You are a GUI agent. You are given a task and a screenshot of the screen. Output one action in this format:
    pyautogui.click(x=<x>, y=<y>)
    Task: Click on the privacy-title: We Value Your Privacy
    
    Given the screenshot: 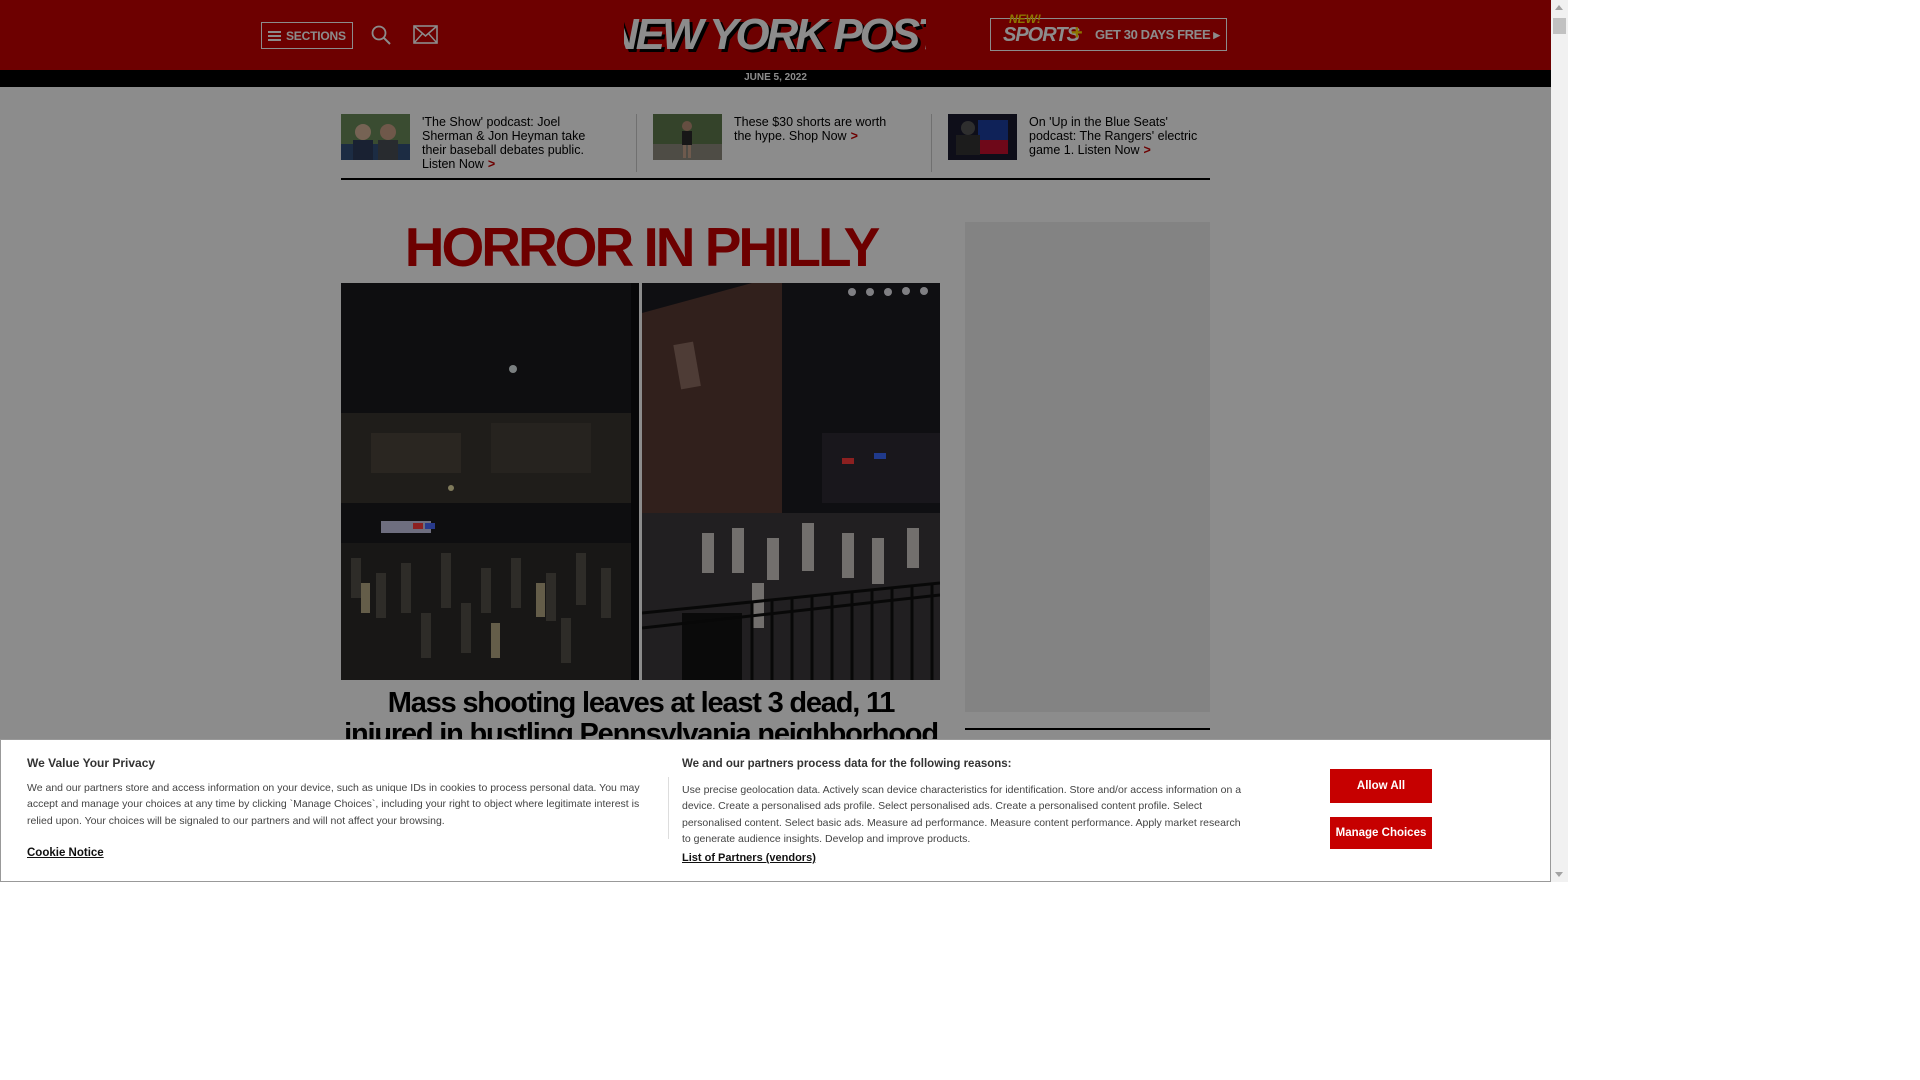 What is the action you would take?
    pyautogui.click(x=91, y=763)
    